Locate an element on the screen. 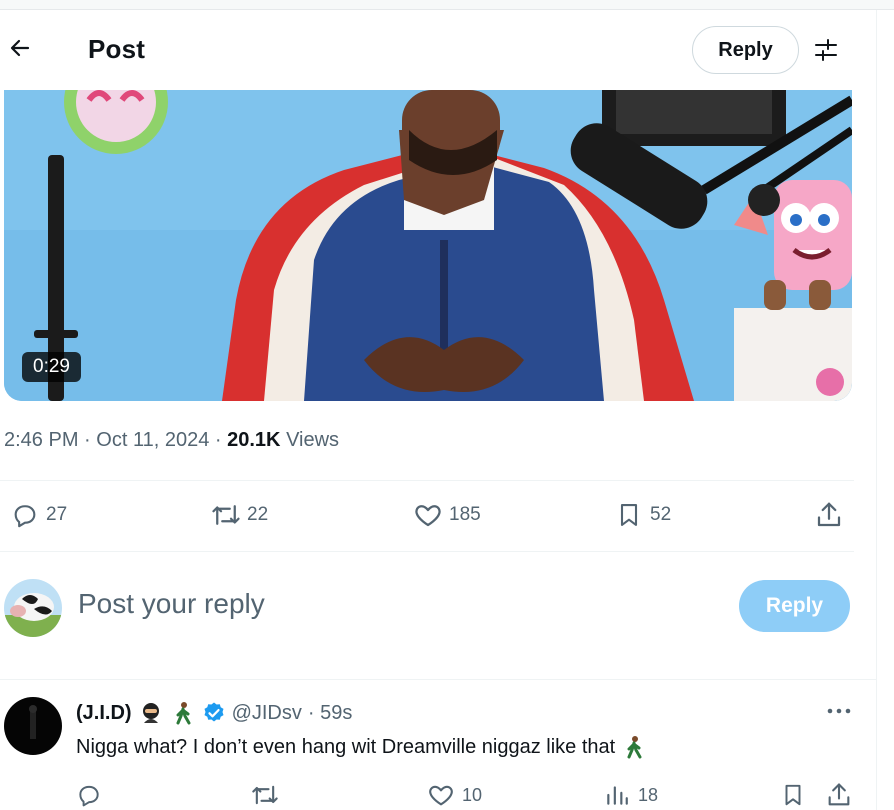 Image resolution: width=894 pixels, height=810 pixels. compose-reply-button: Reply is located at coordinates (794, 606).